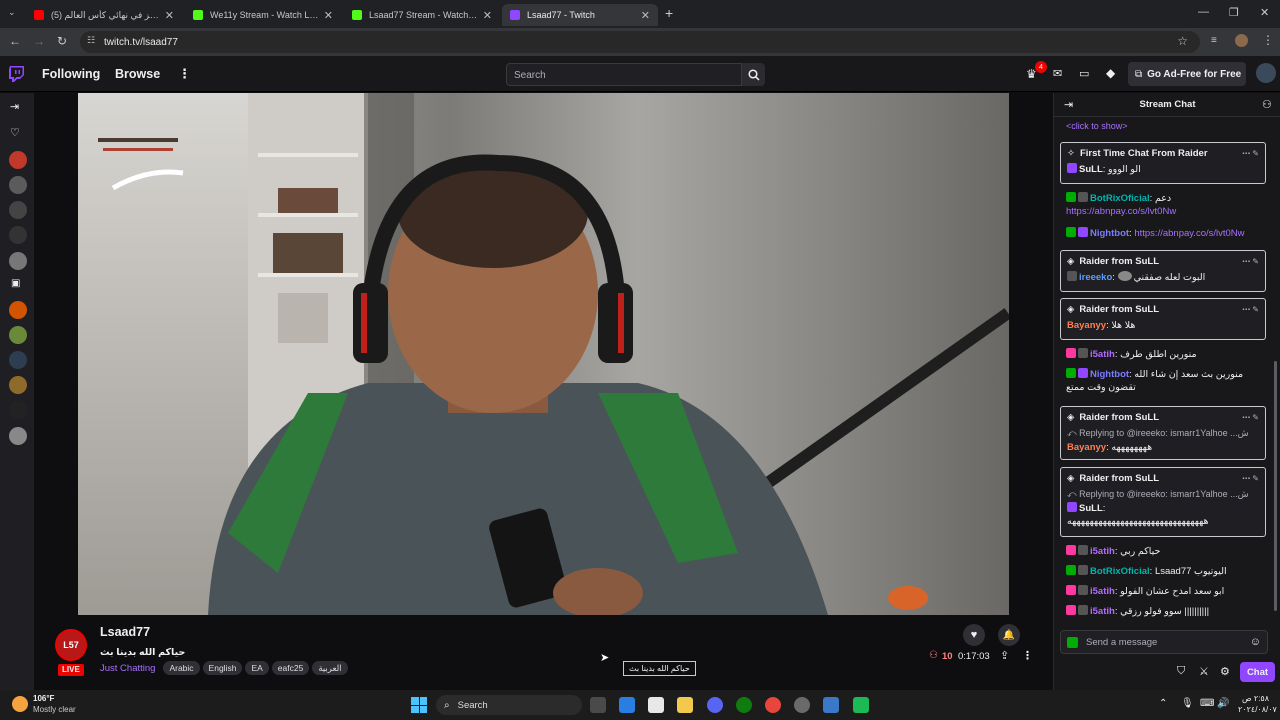 The height and width of the screenshot is (720, 1280). What do you see at coordinates (127, 668) in the screenshot?
I see `category-link: Just Chatting` at bounding box center [127, 668].